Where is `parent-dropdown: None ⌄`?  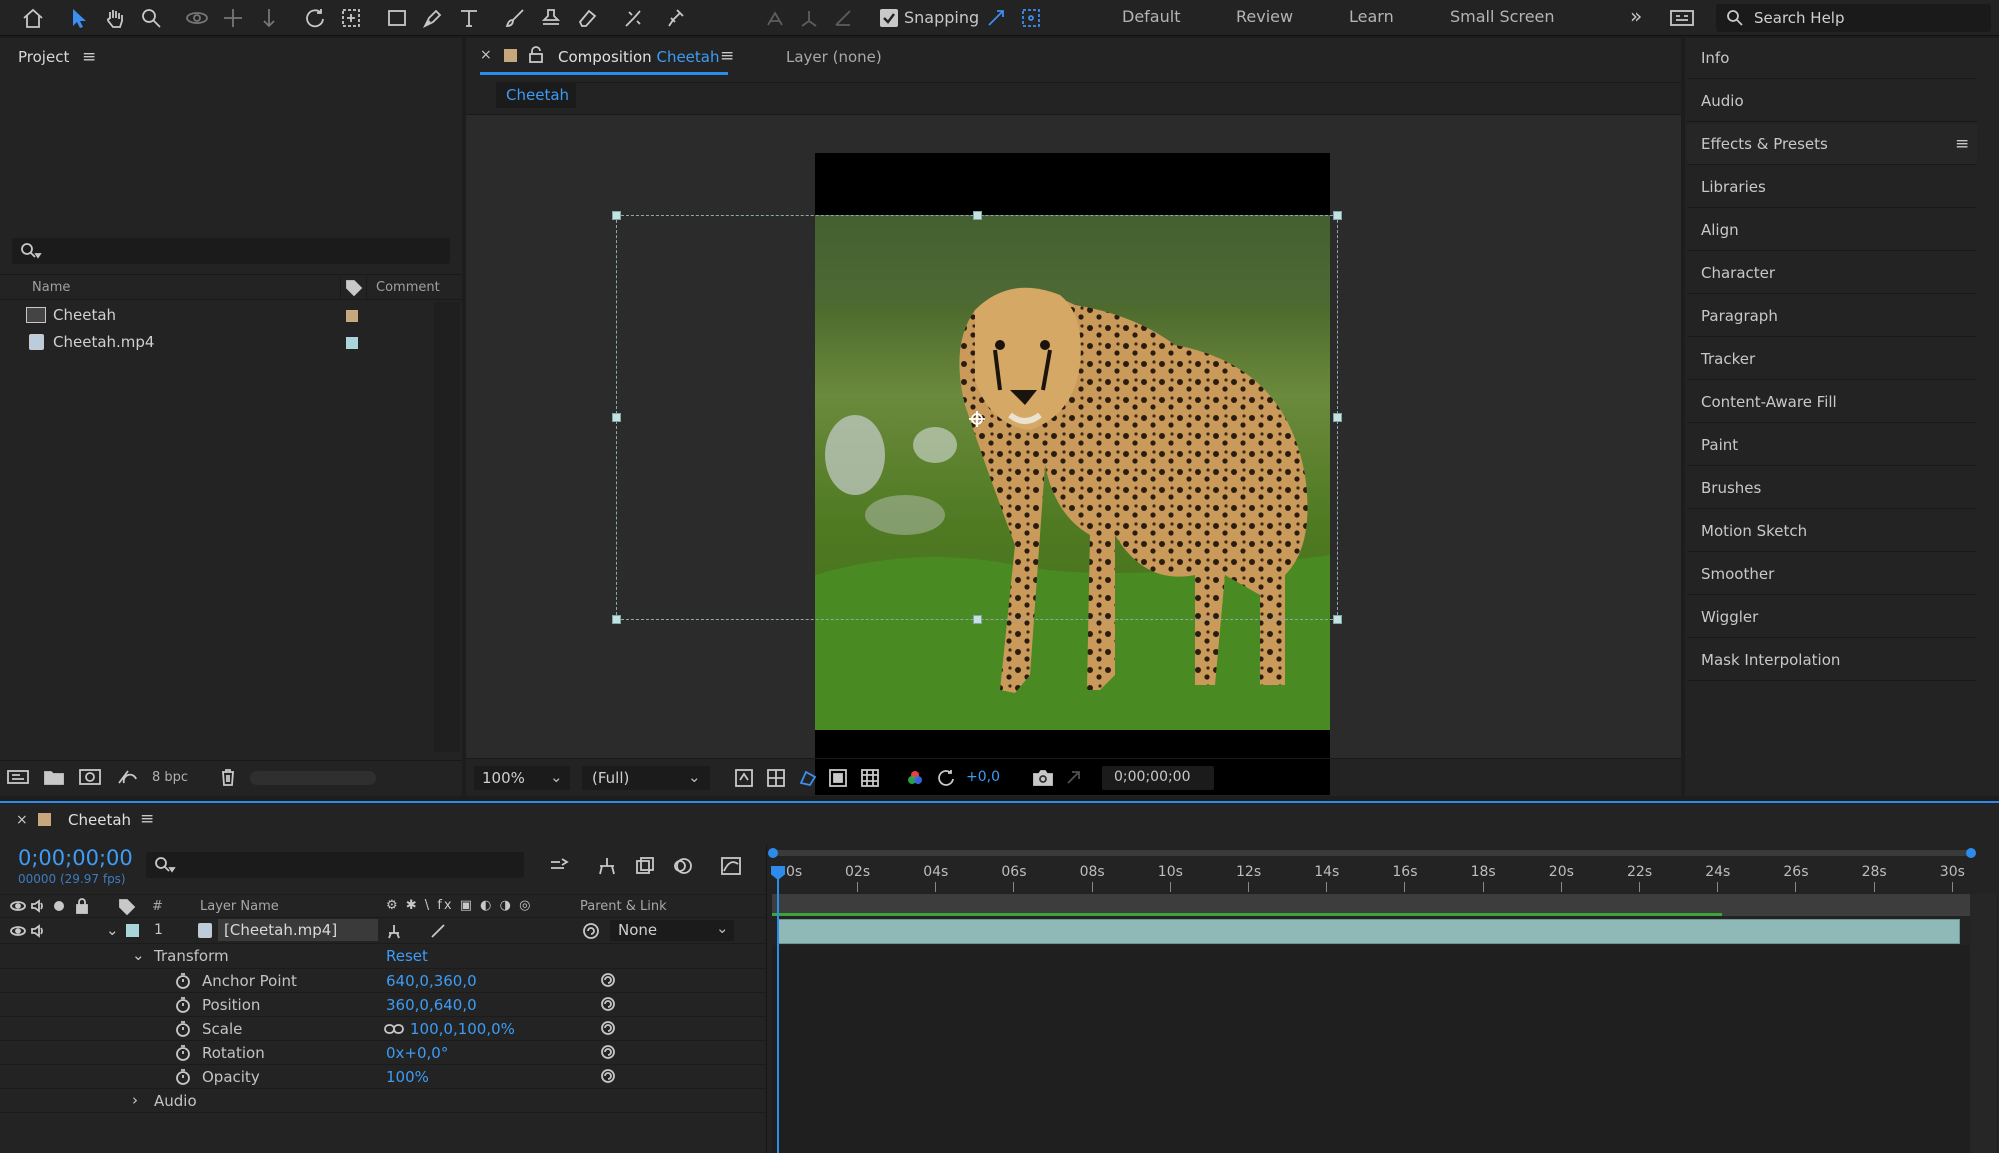
parent-dropdown: None ⌄ is located at coordinates (672, 930).